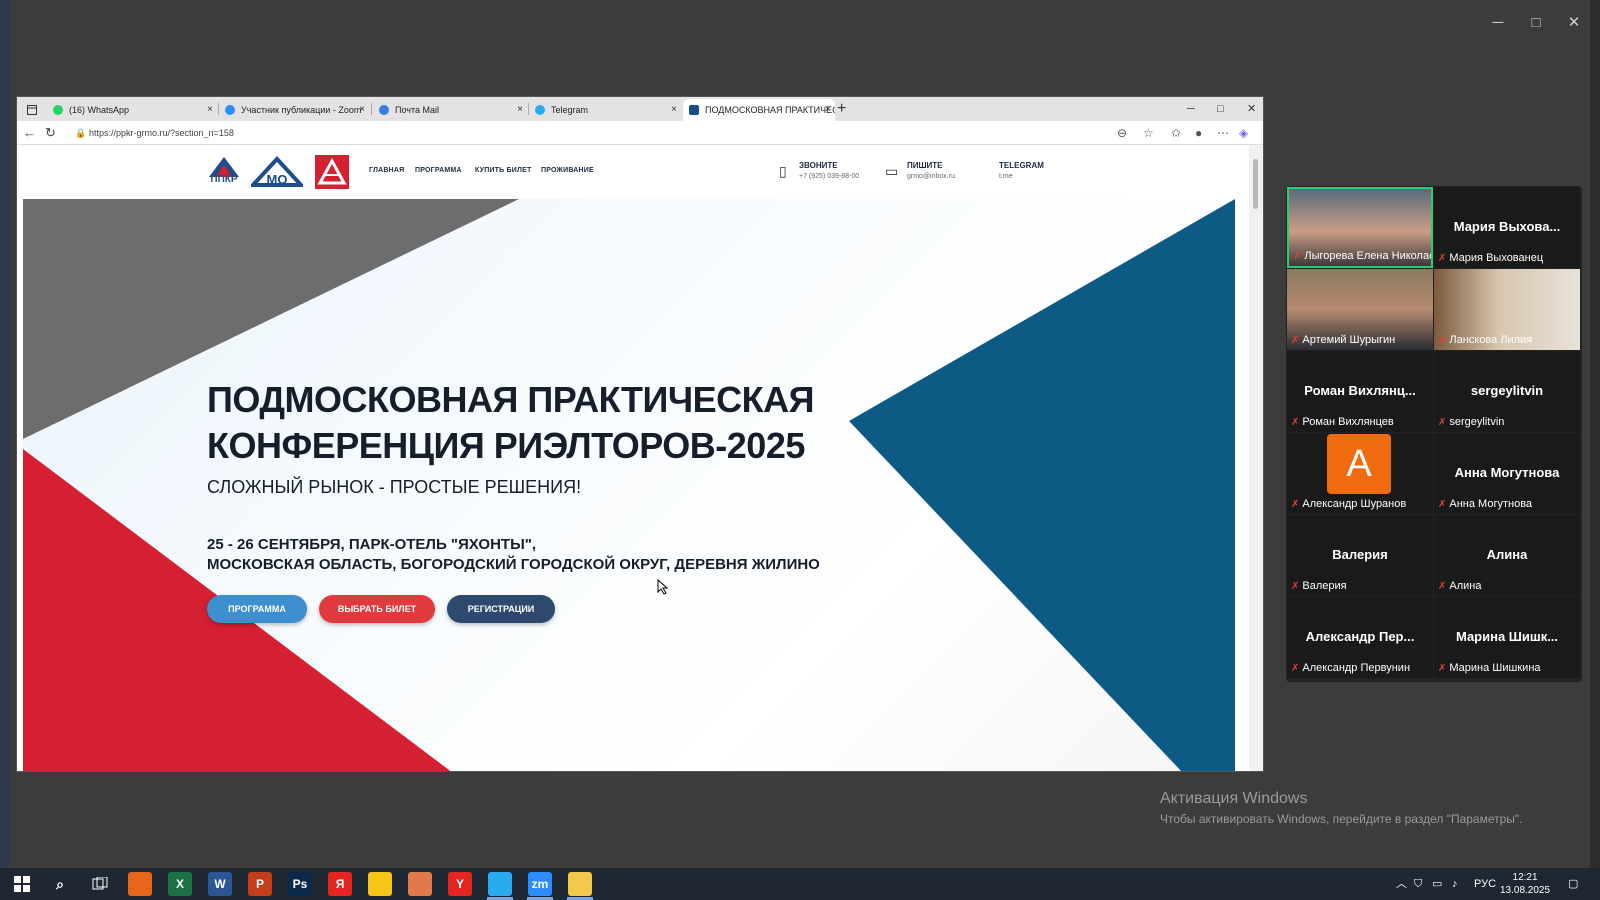 This screenshot has width=1600, height=900. Describe the element at coordinates (132, 110) in the screenshot. I see `tab-whatsapp: (16) WhatsApp ×` at that location.